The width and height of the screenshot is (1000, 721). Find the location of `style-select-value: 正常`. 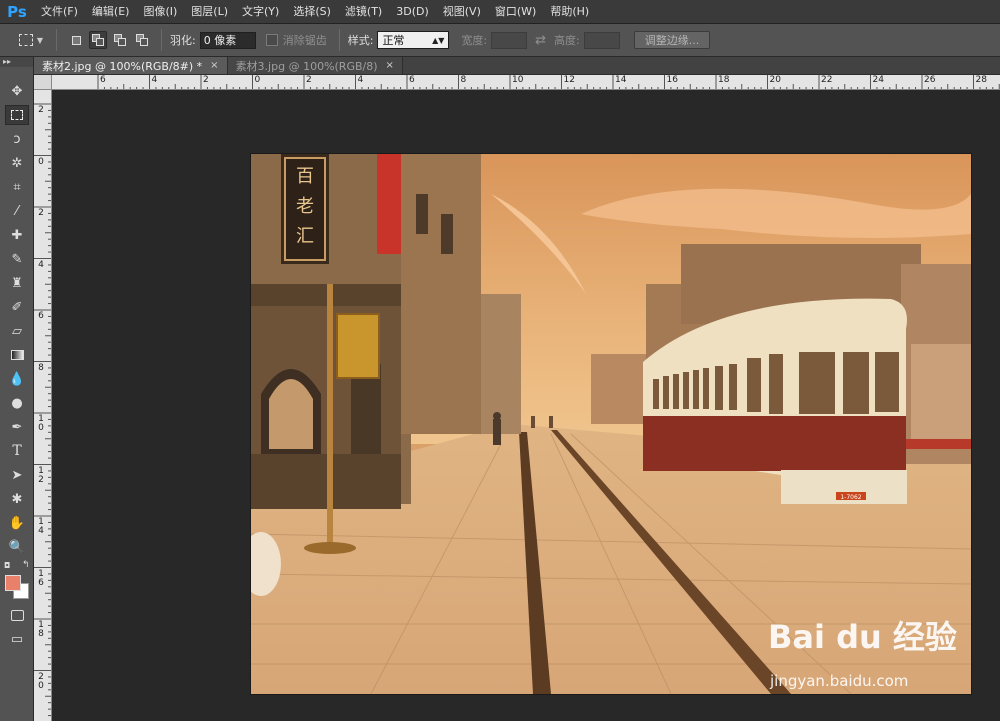

style-select-value: 正常 is located at coordinates (393, 40).